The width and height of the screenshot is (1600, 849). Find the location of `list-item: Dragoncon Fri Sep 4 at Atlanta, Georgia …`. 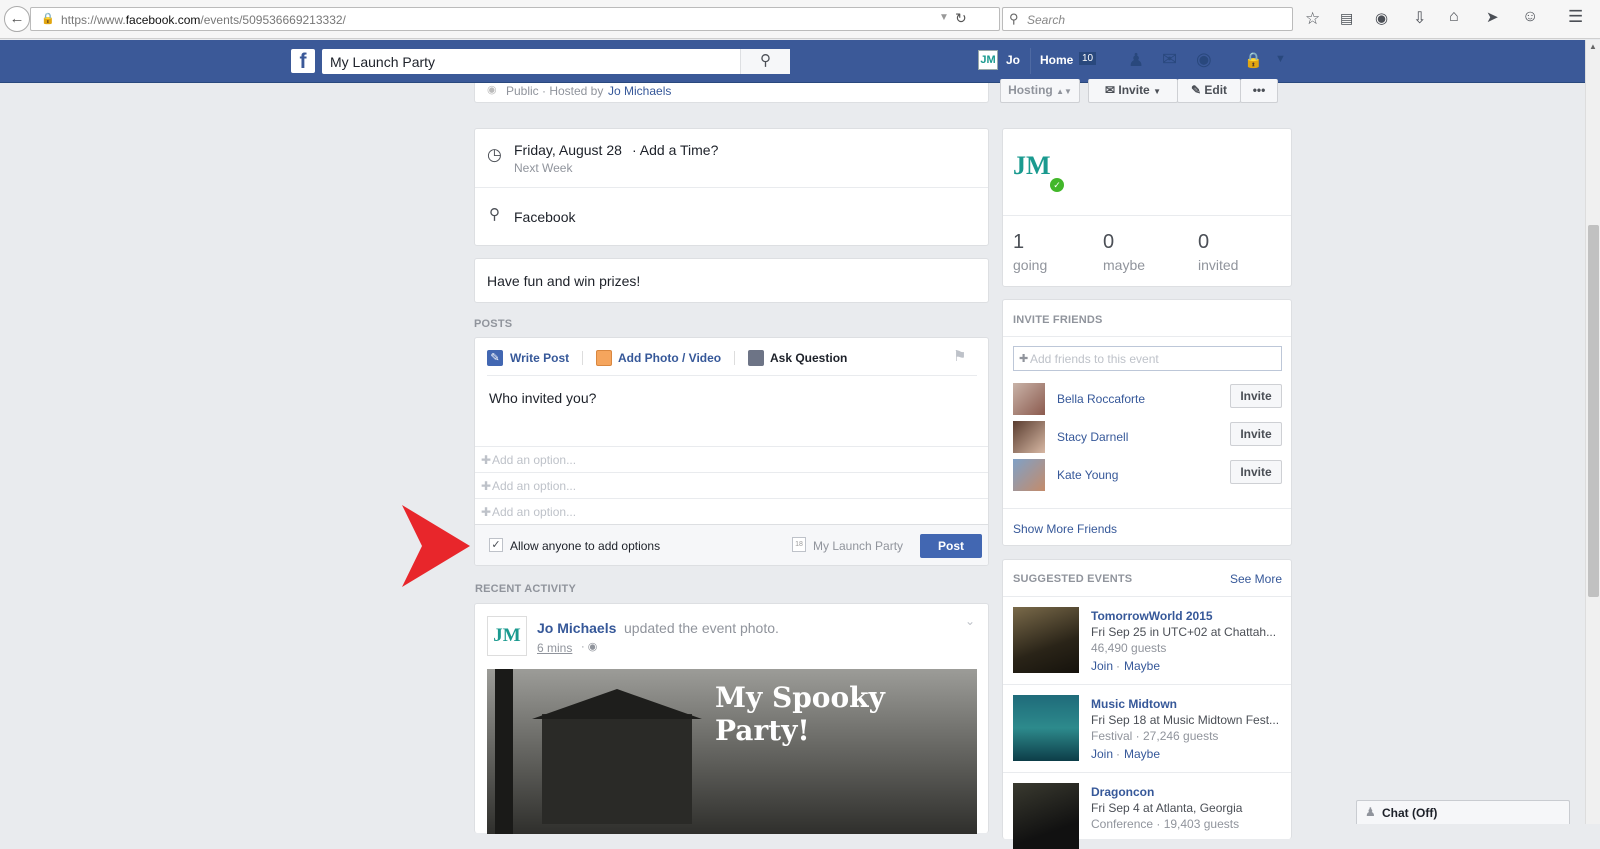

list-item: Dragoncon Fri Sep 4 at Atlanta, Georgia … is located at coordinates (1148, 816).